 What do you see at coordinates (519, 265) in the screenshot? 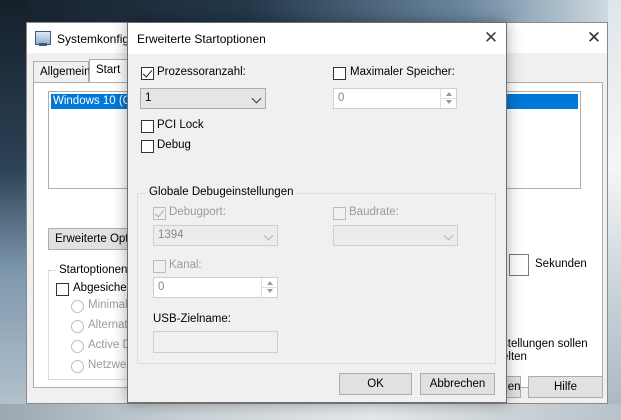
I see `timeout-input` at bounding box center [519, 265].